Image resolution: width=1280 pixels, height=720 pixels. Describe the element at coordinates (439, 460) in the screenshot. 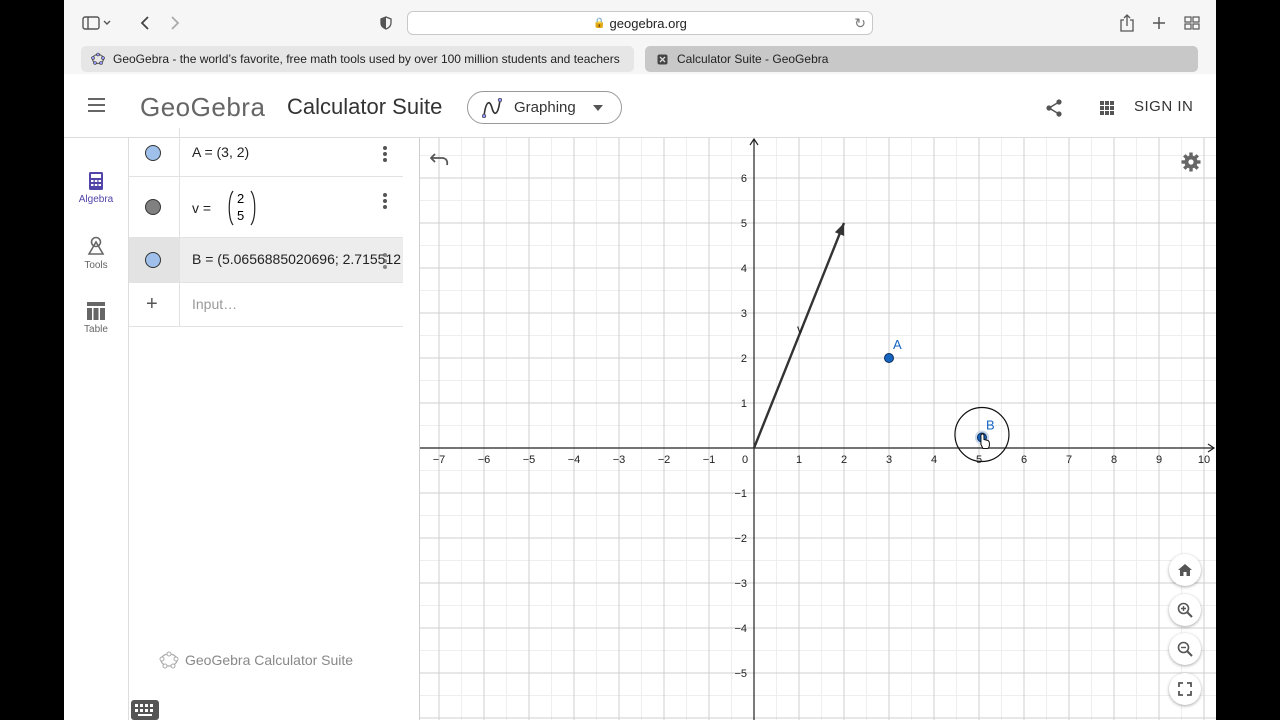

I see `x-tick-label: −7` at that location.